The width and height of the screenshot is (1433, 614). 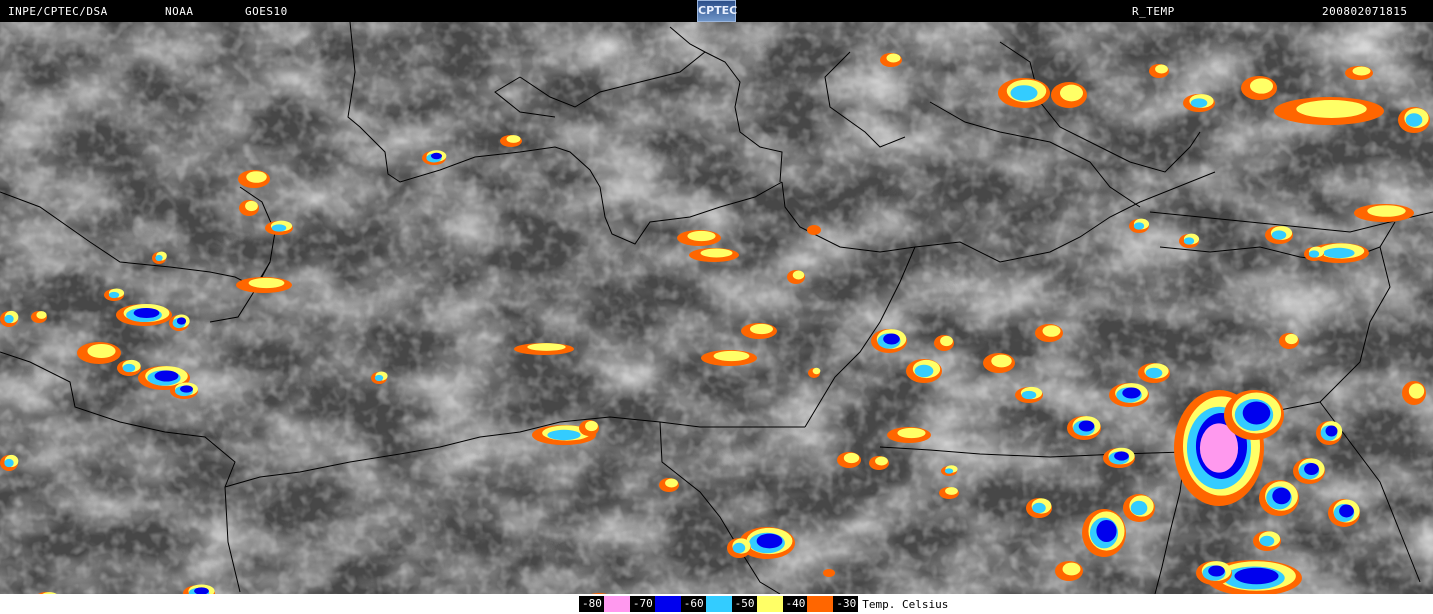 I want to click on legend-label: -80, so click(x=591, y=604).